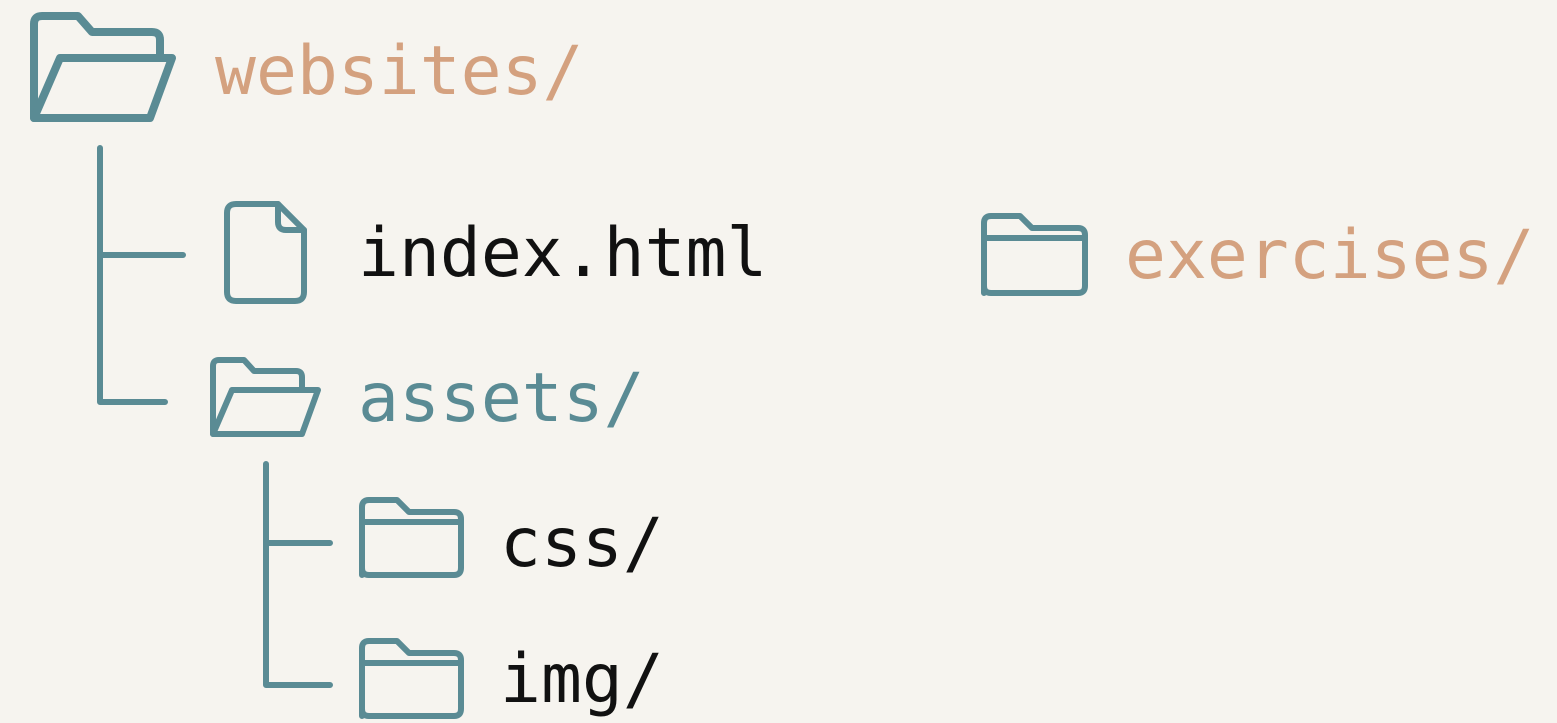  What do you see at coordinates (265, 252) in the screenshot?
I see `file-icon` at bounding box center [265, 252].